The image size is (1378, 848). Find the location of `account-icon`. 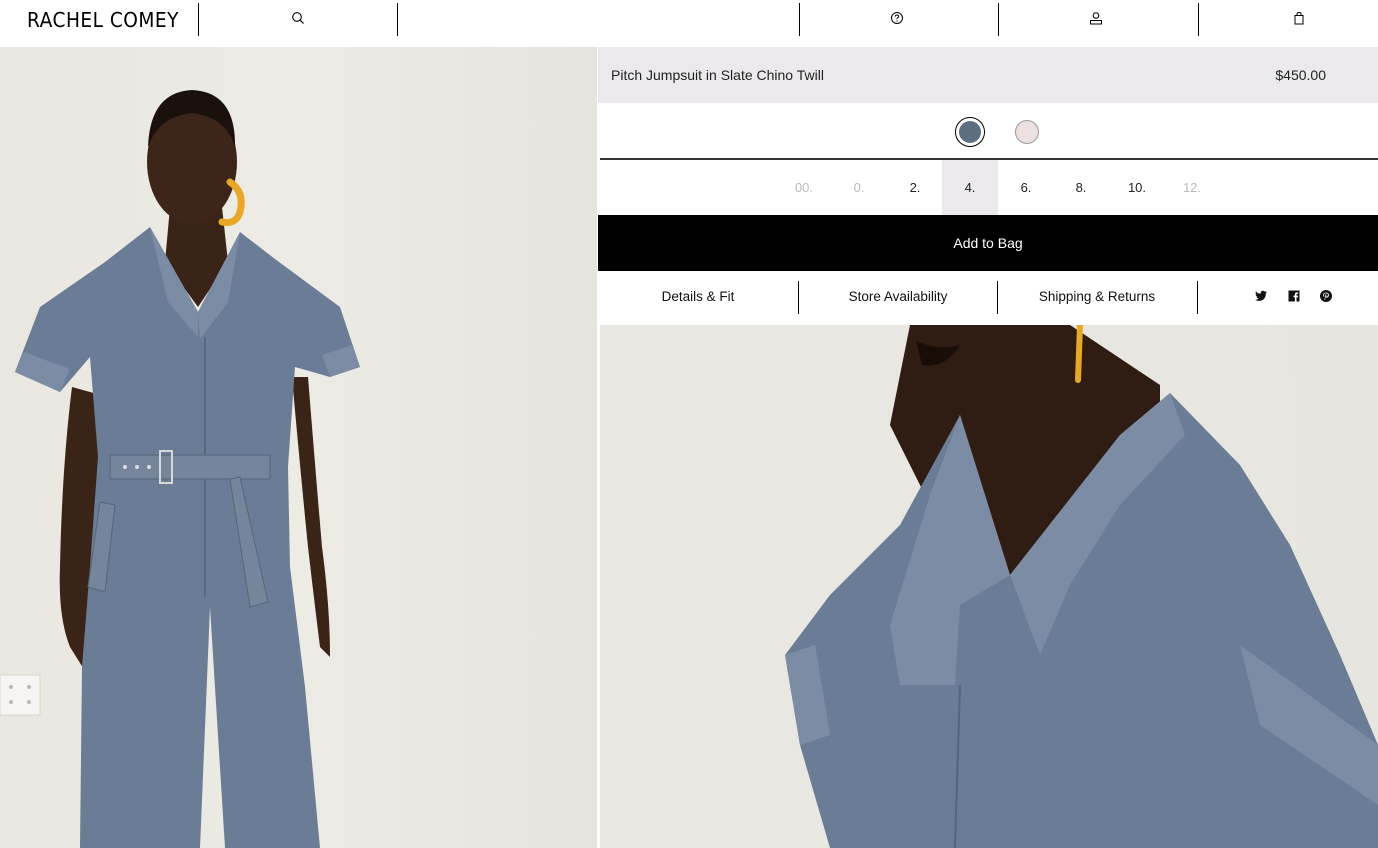

account-icon is located at coordinates (1096, 18).